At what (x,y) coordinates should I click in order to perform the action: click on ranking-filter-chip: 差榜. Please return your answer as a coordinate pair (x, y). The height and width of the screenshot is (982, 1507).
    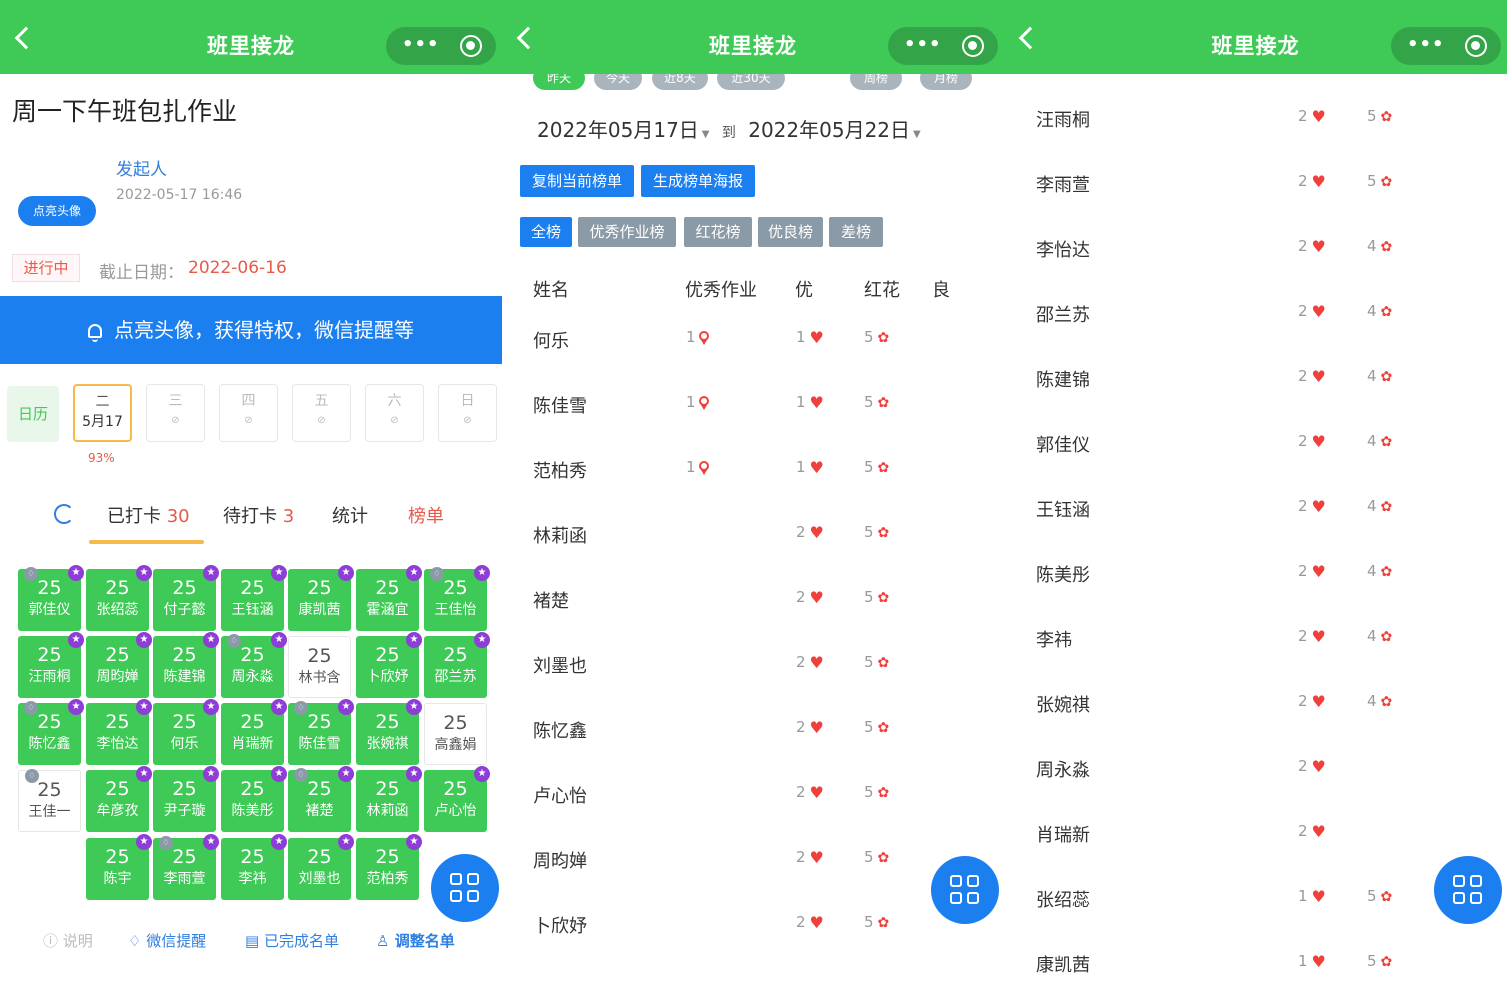
    Looking at the image, I should click on (856, 232).